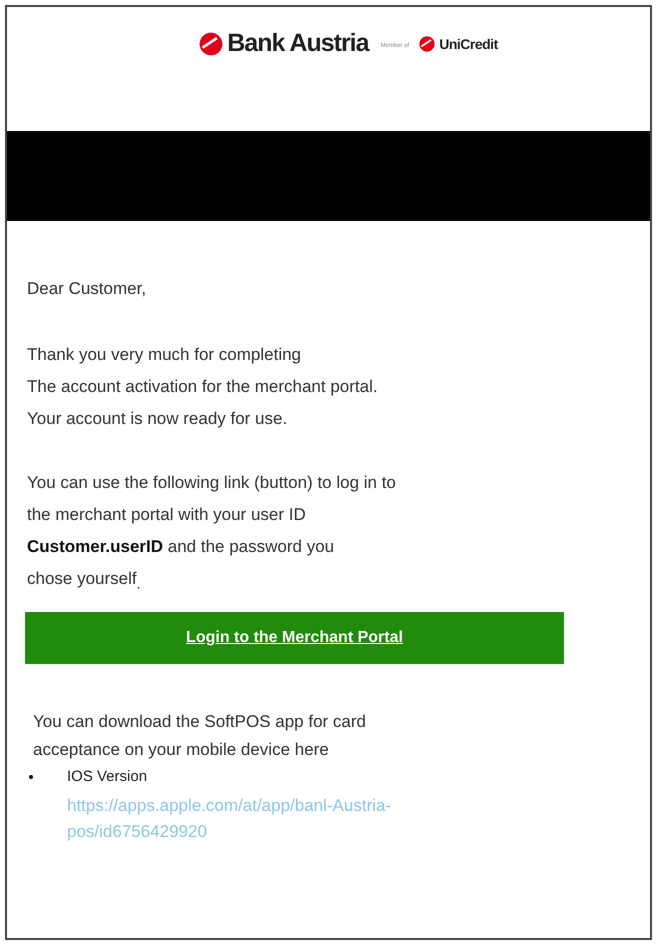 This screenshot has height=947, width=658. I want to click on body-text: The account activation for the merchant portal., so click(203, 387).